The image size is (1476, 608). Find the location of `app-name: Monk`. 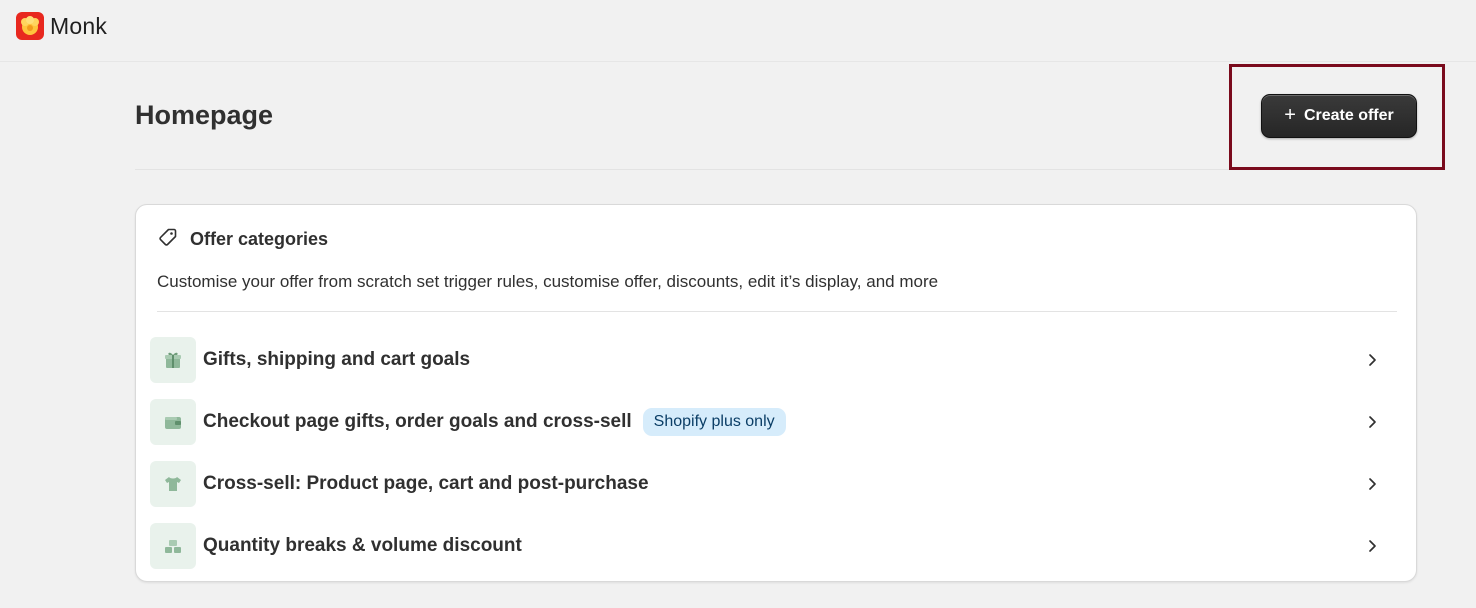

app-name: Monk is located at coordinates (79, 25).